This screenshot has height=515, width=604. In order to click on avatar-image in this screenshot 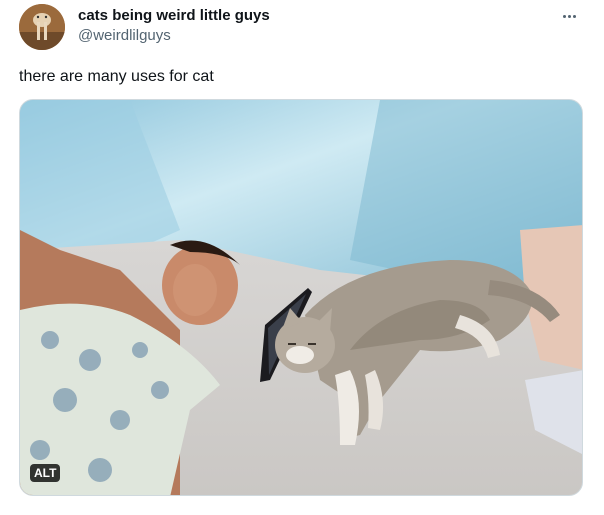, I will do `click(42, 27)`.